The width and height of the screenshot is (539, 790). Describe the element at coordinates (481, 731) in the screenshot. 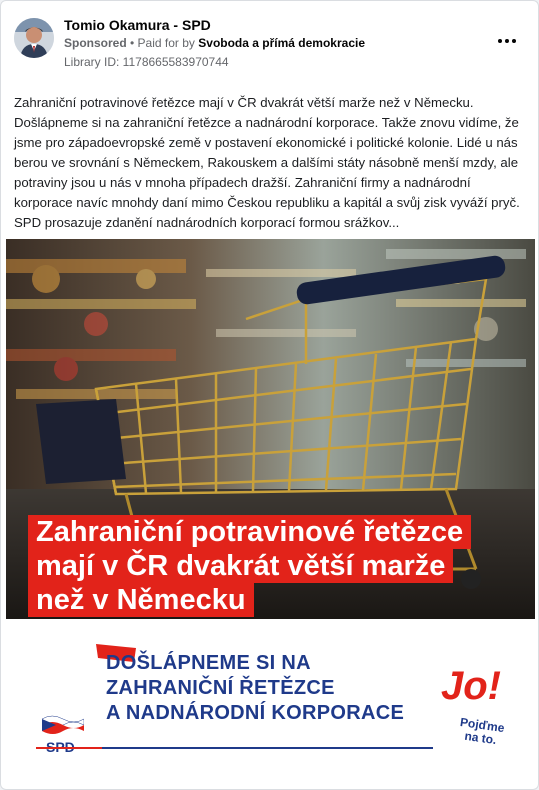

I see `tagline: Pojďme na to.` at that location.